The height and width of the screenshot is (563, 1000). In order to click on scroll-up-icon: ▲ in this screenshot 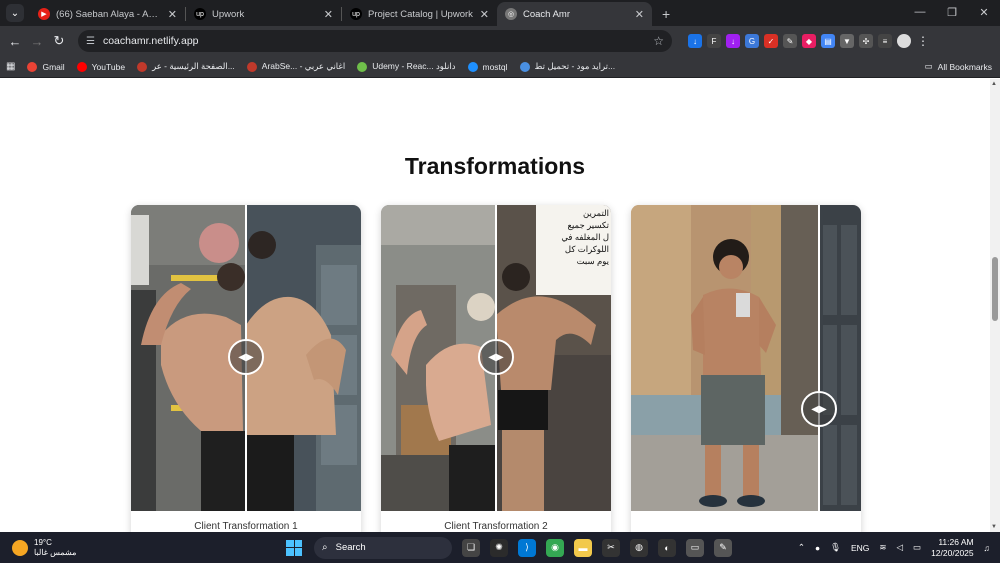, I will do `click(994, 84)`.